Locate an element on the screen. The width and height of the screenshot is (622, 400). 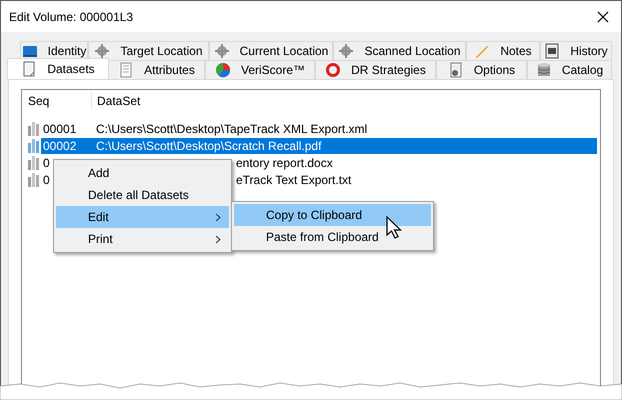
menu-item: Add is located at coordinates (142, 173).